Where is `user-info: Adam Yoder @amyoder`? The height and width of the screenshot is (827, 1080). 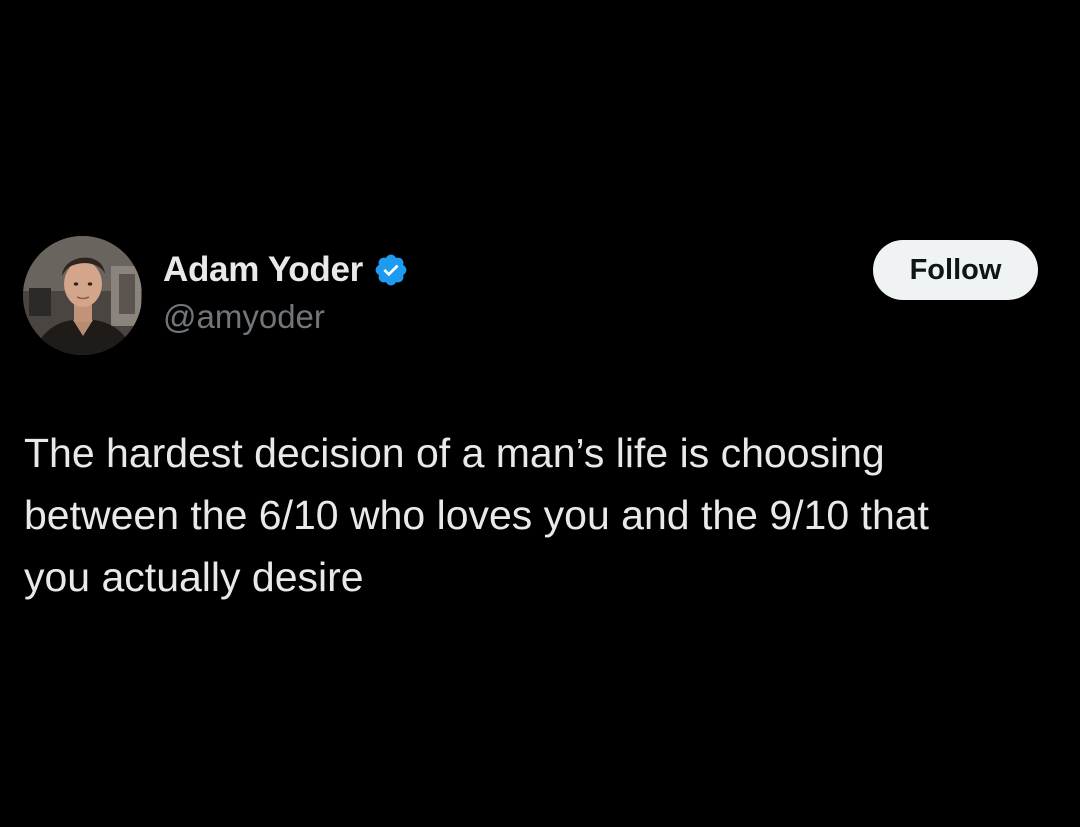
user-info: Adam Yoder @amyoder is located at coordinates (286, 291).